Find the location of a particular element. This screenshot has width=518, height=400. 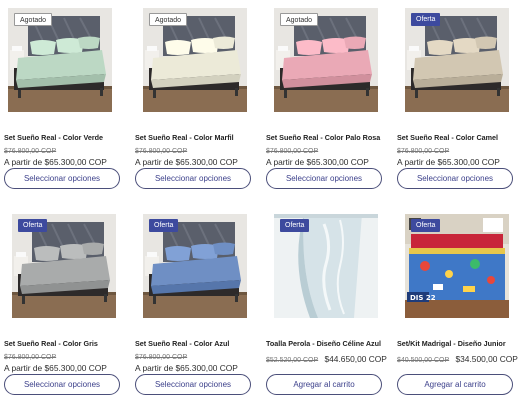

price-row: $40.500,00 COP $34.500,00 COP is located at coordinates (457, 359).